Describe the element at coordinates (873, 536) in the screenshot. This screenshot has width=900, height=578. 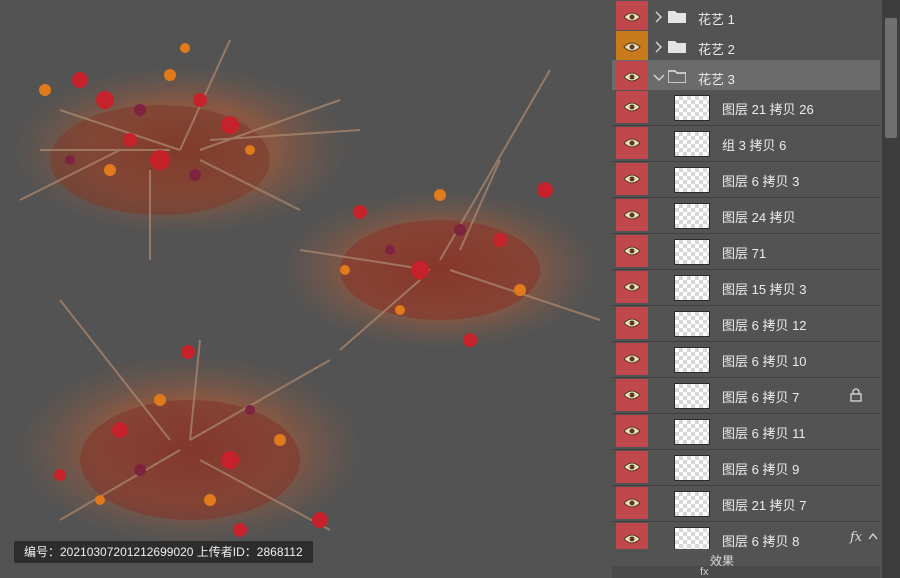
I see `chevron-up-icon` at that location.